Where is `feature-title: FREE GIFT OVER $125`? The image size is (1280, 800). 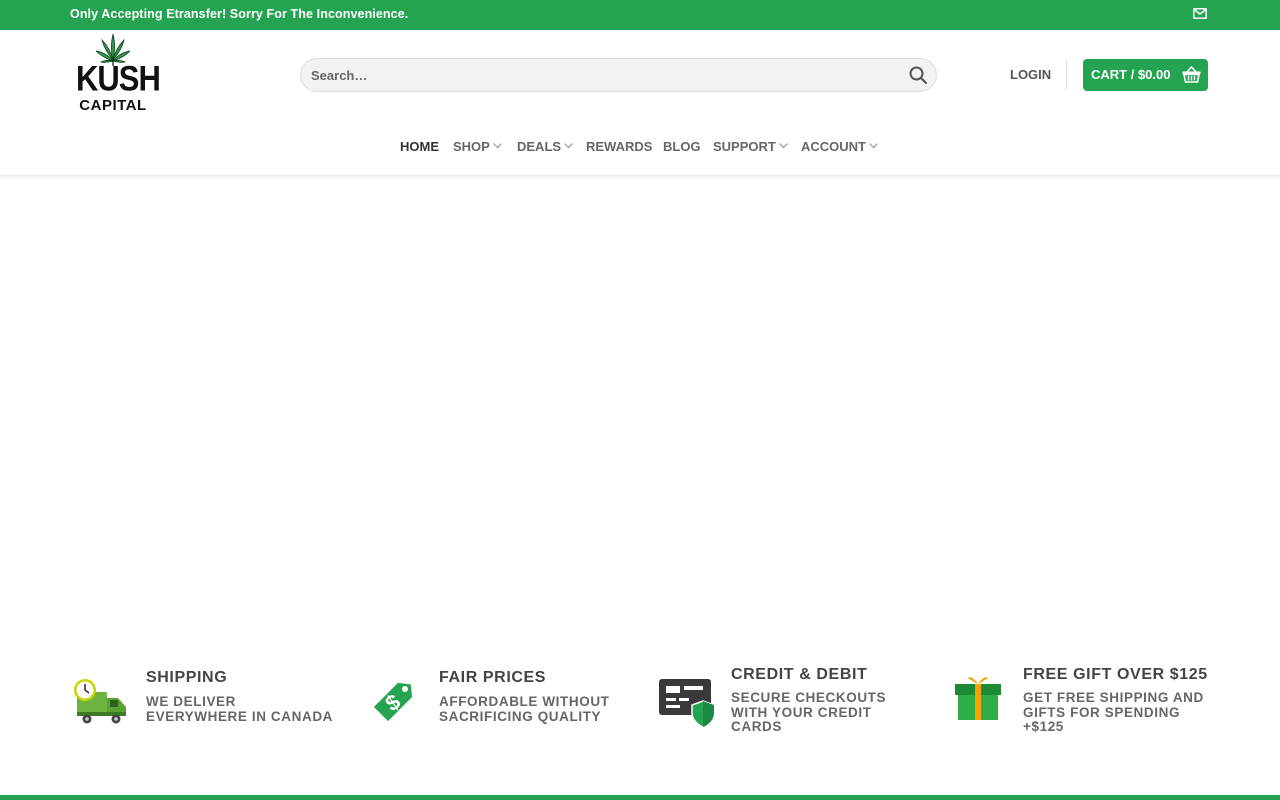 feature-title: FREE GIFT OVER $125 is located at coordinates (1115, 674).